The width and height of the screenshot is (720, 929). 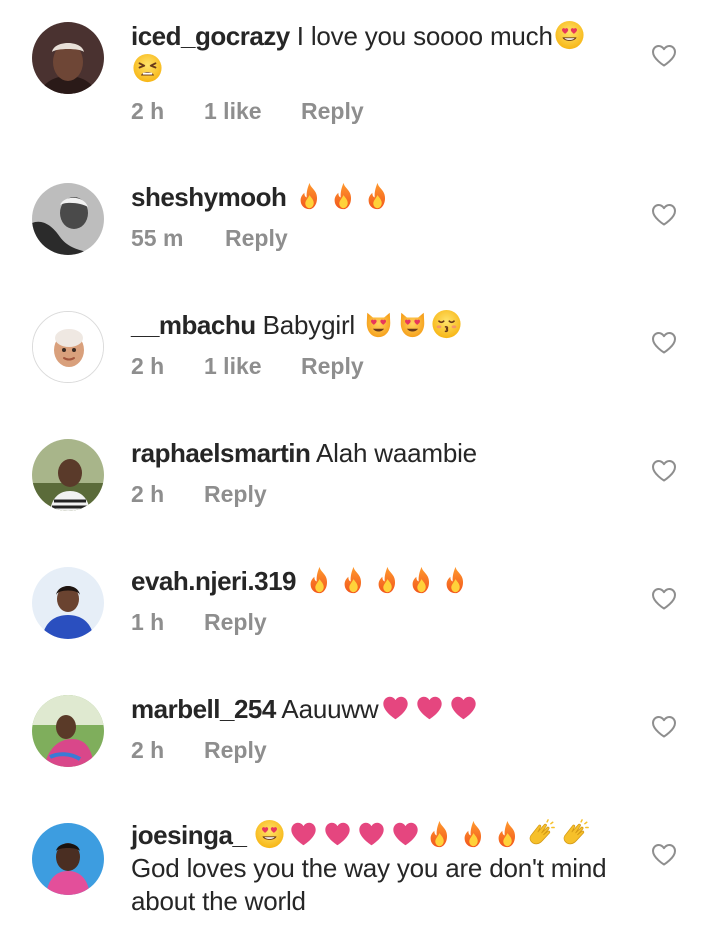 What do you see at coordinates (189, 835) in the screenshot?
I see `comment-username: joesinga_` at bounding box center [189, 835].